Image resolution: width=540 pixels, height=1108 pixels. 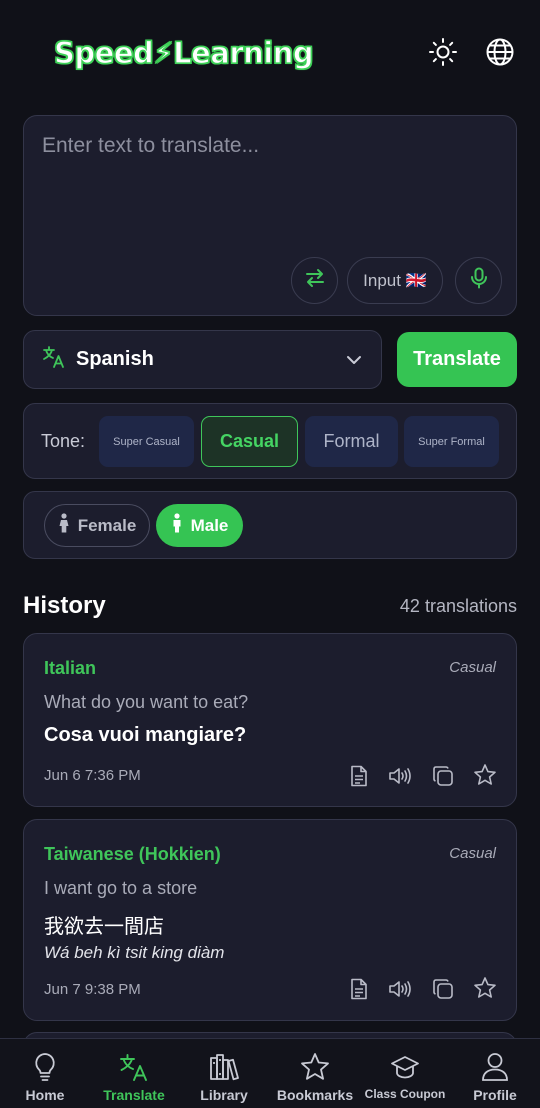 What do you see at coordinates (270, 525) in the screenshot?
I see `voice-selector: Female Male` at bounding box center [270, 525].